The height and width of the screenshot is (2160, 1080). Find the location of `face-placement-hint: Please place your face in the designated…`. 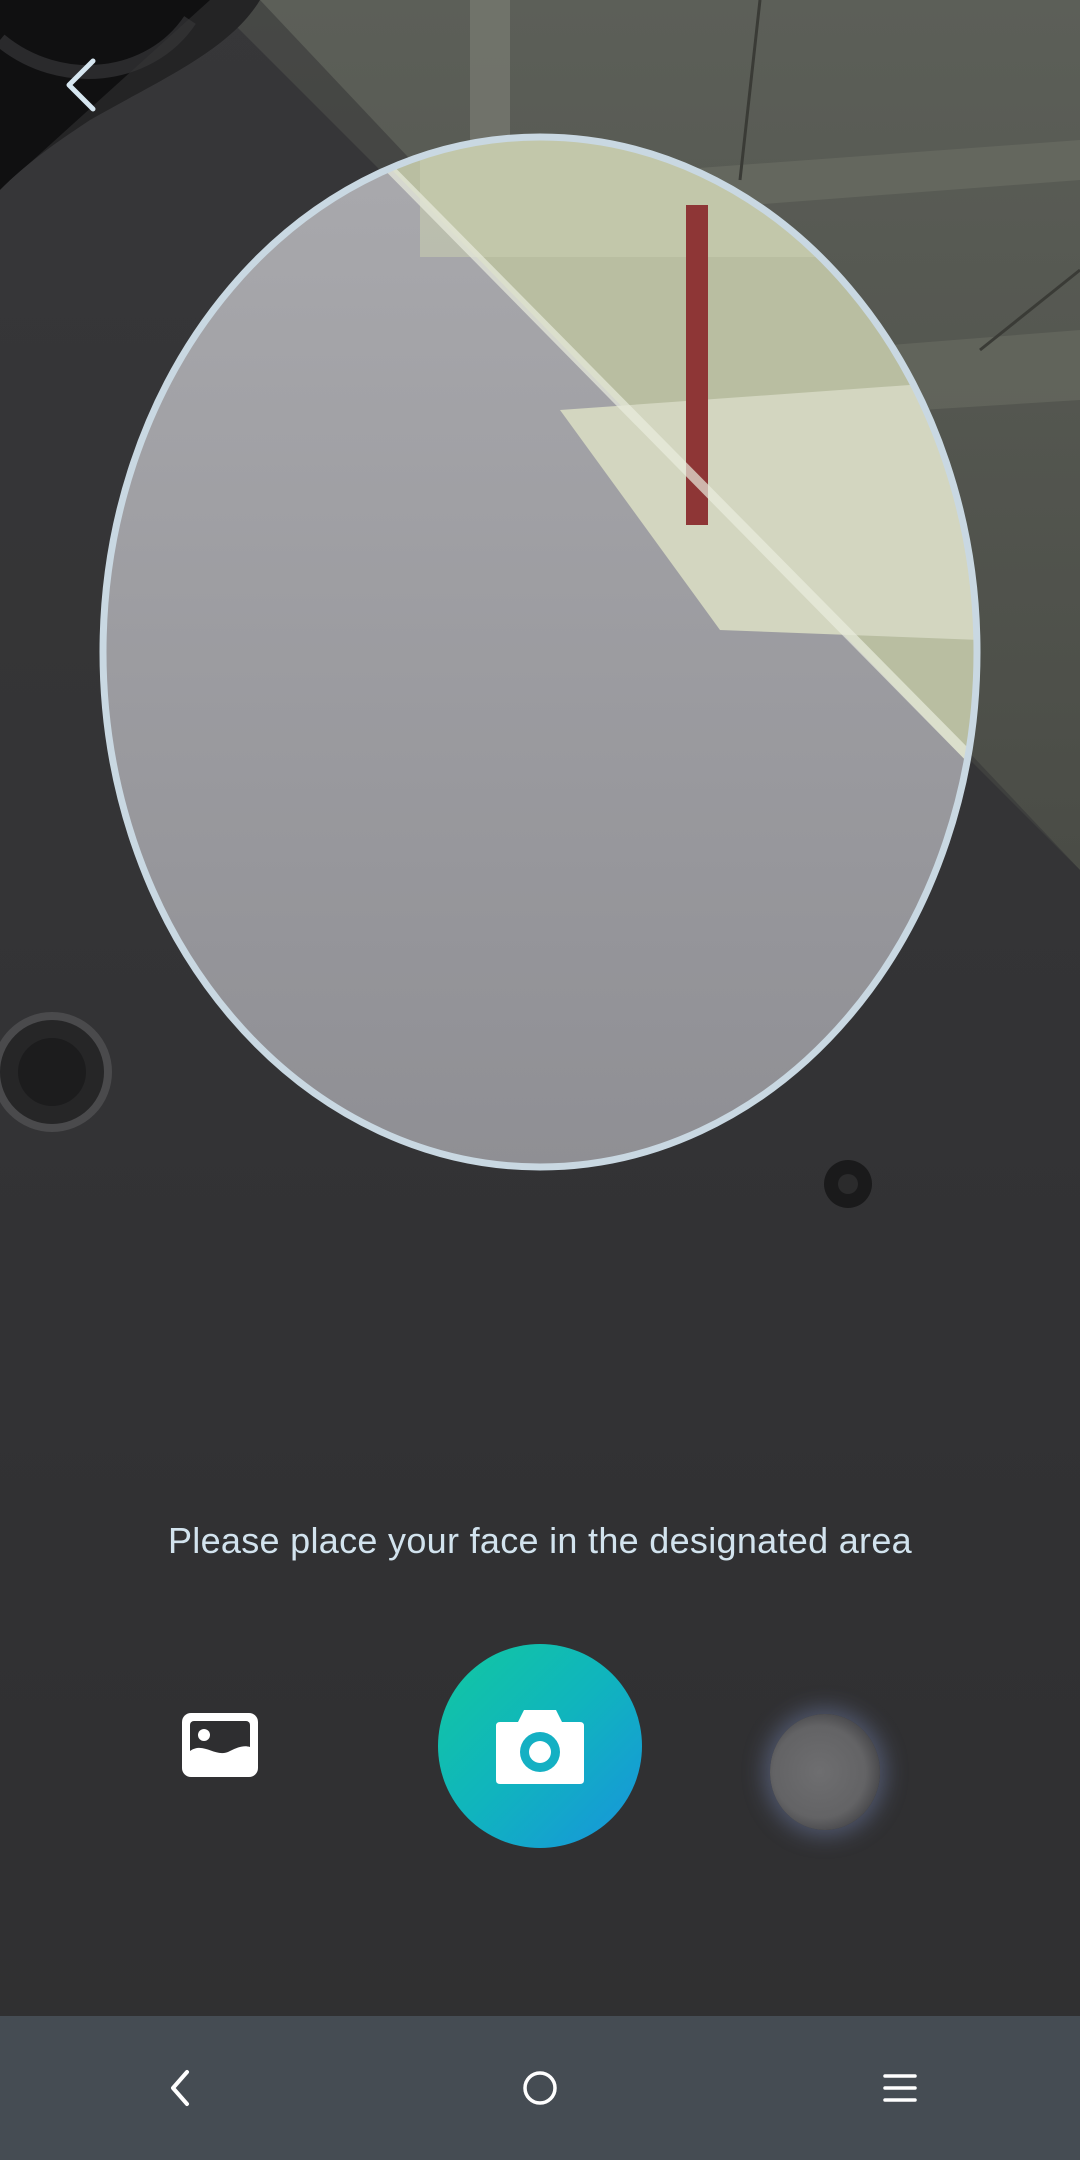

face-placement-hint: Please place your face in the designated… is located at coordinates (540, 1540).